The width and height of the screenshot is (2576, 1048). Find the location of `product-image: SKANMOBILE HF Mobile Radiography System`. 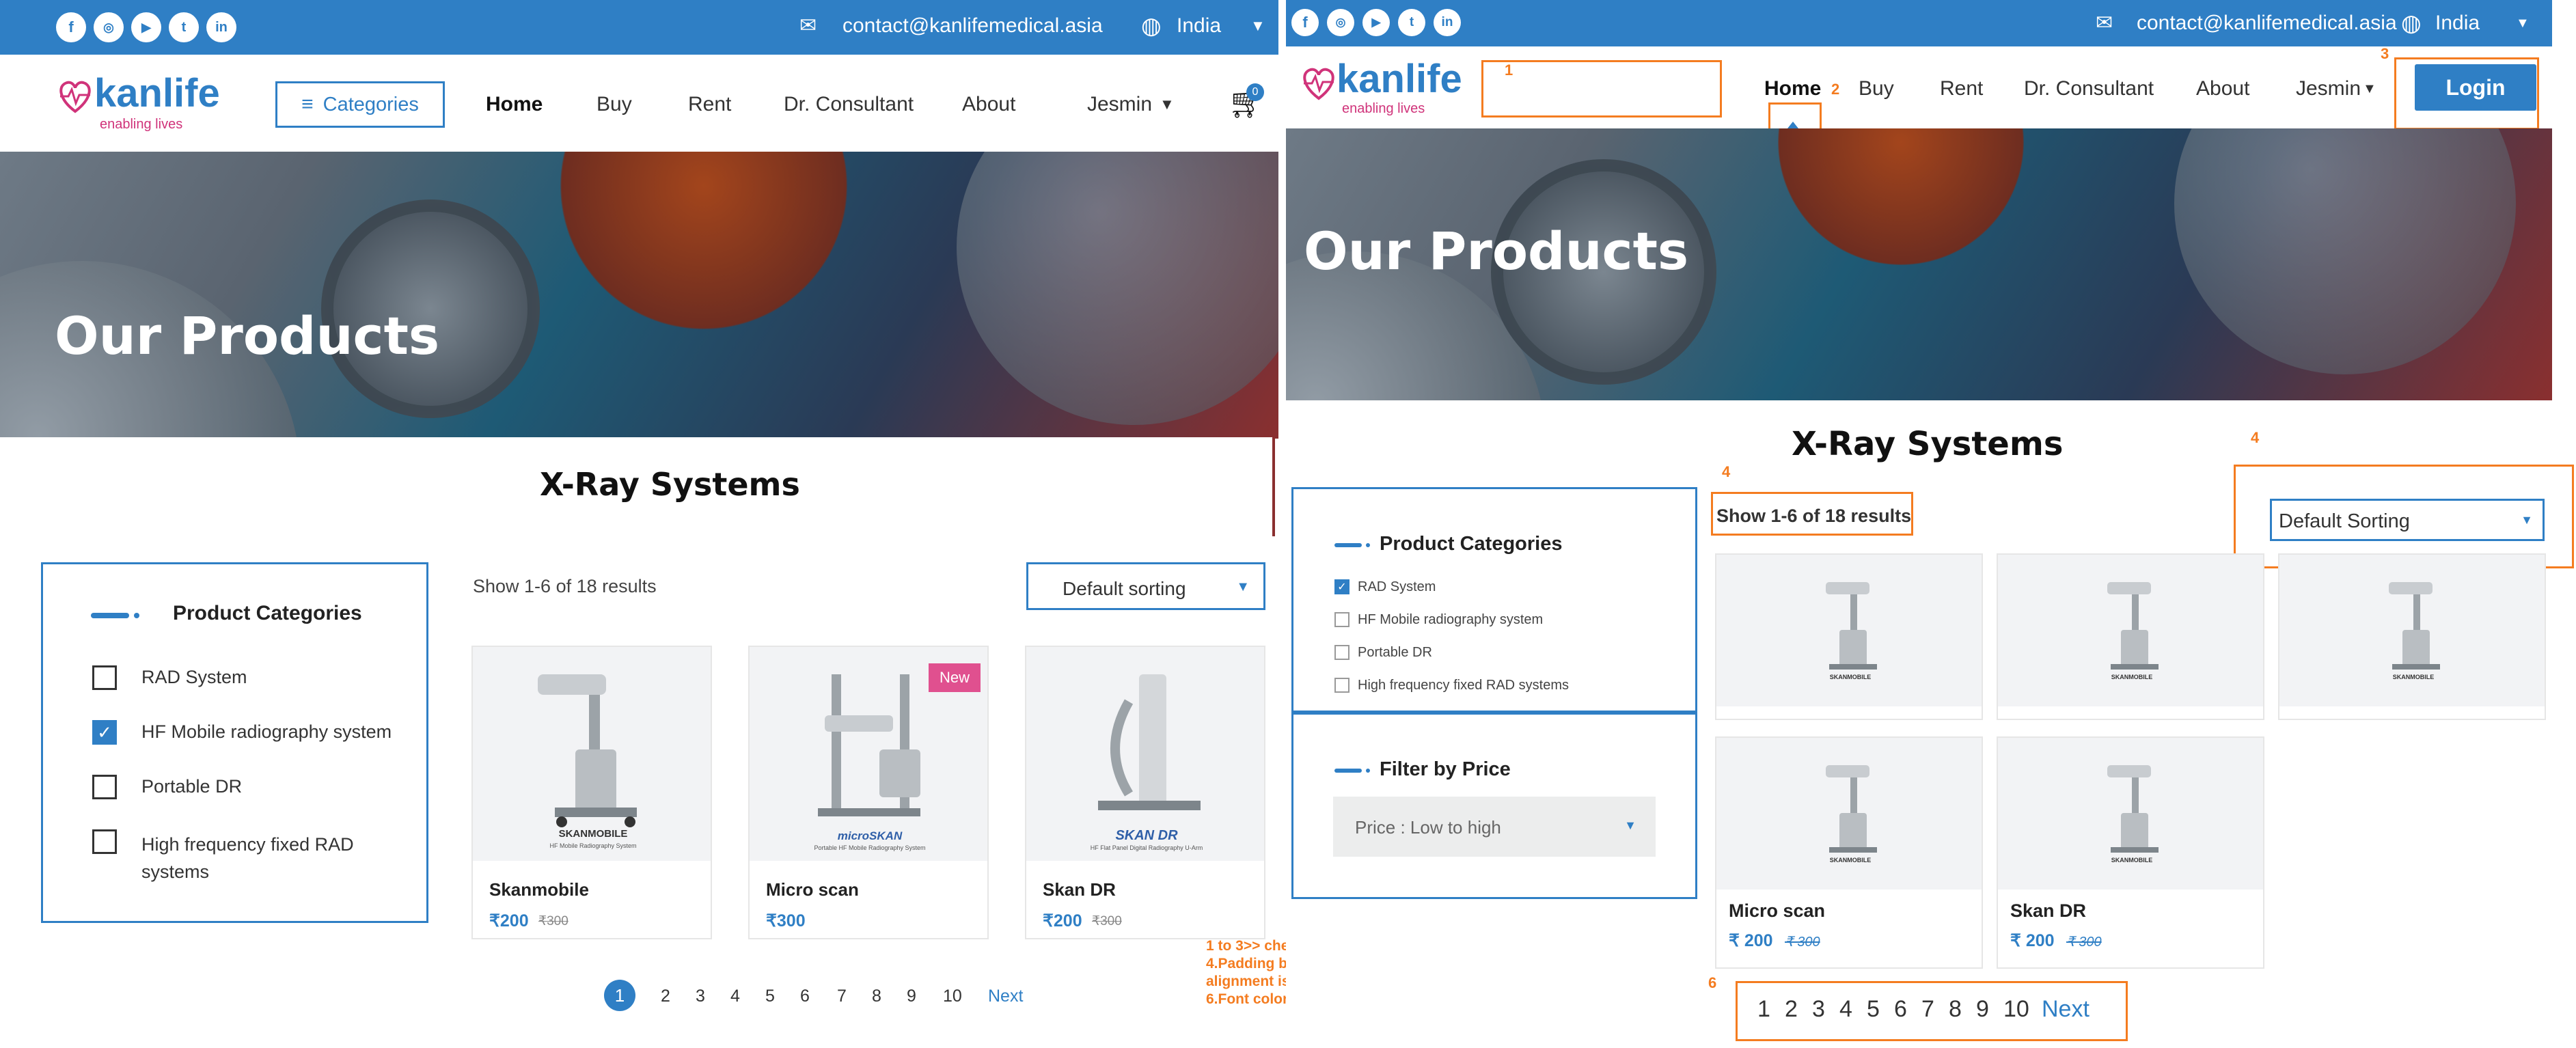

product-image: SKANMOBILE HF Mobile Radiography System is located at coordinates (592, 754).